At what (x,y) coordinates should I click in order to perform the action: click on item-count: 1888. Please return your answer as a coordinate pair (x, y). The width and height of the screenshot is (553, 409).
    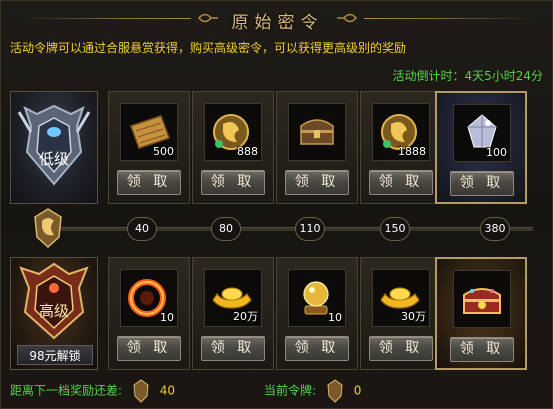
    Looking at the image, I should click on (412, 151).